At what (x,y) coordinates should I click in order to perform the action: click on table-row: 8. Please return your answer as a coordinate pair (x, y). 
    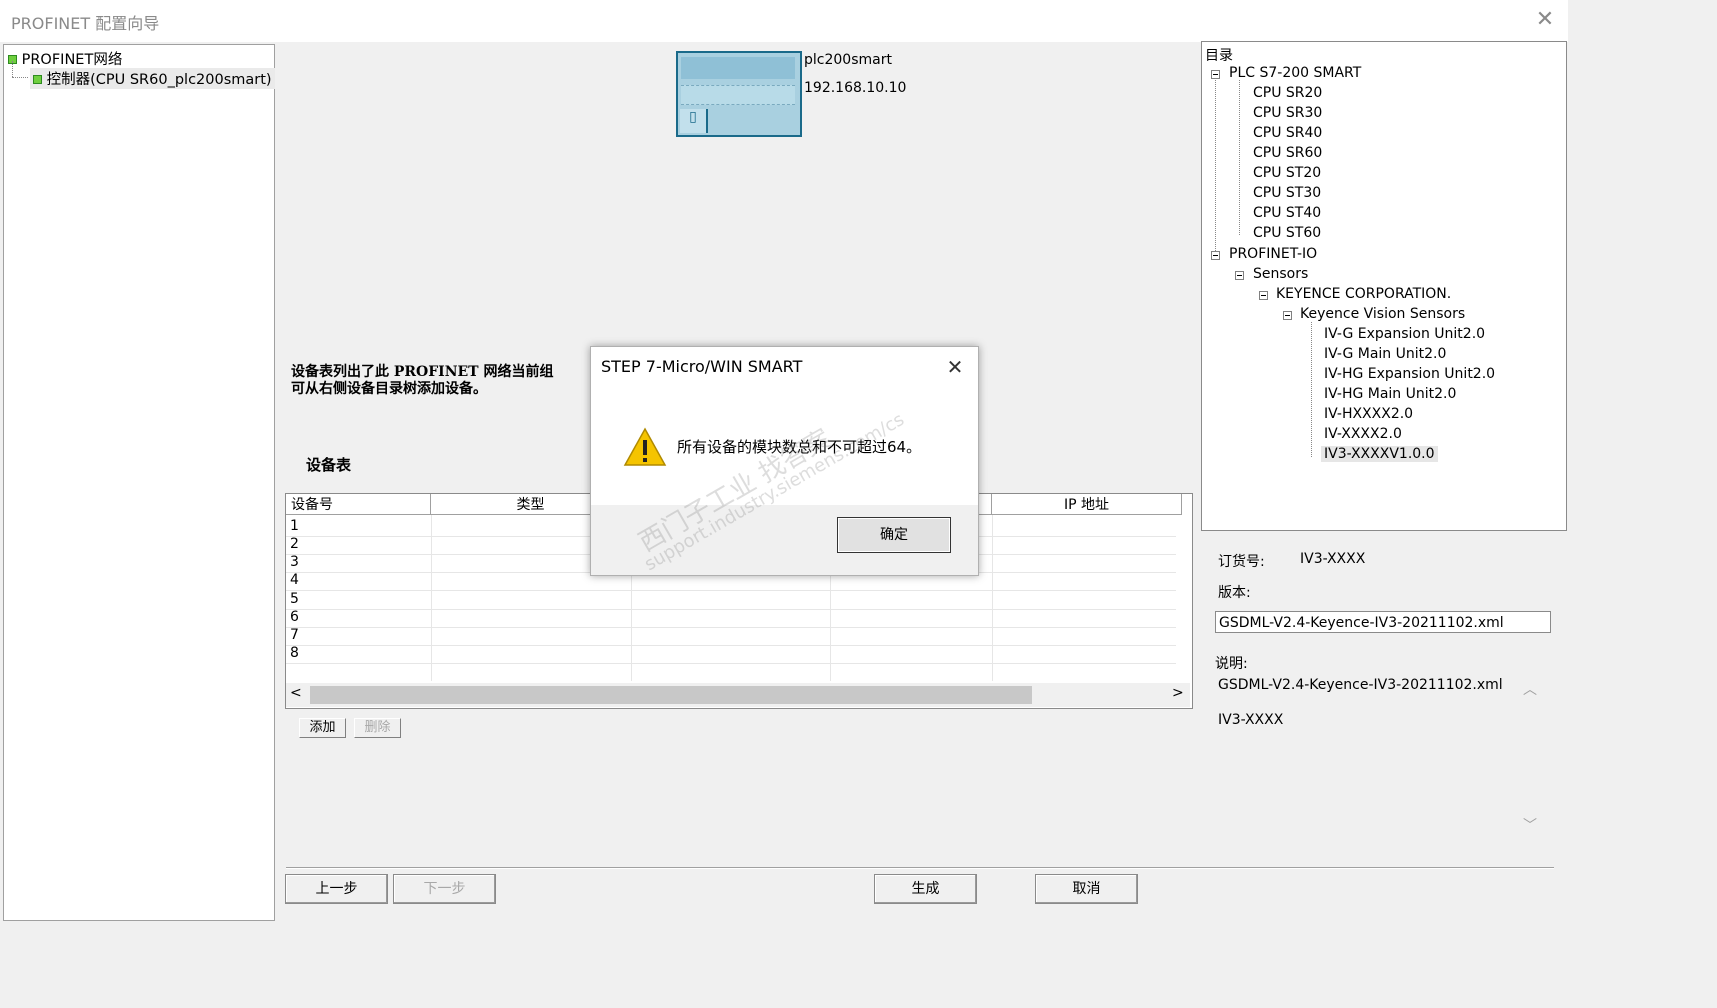
    Looking at the image, I should click on (294, 653).